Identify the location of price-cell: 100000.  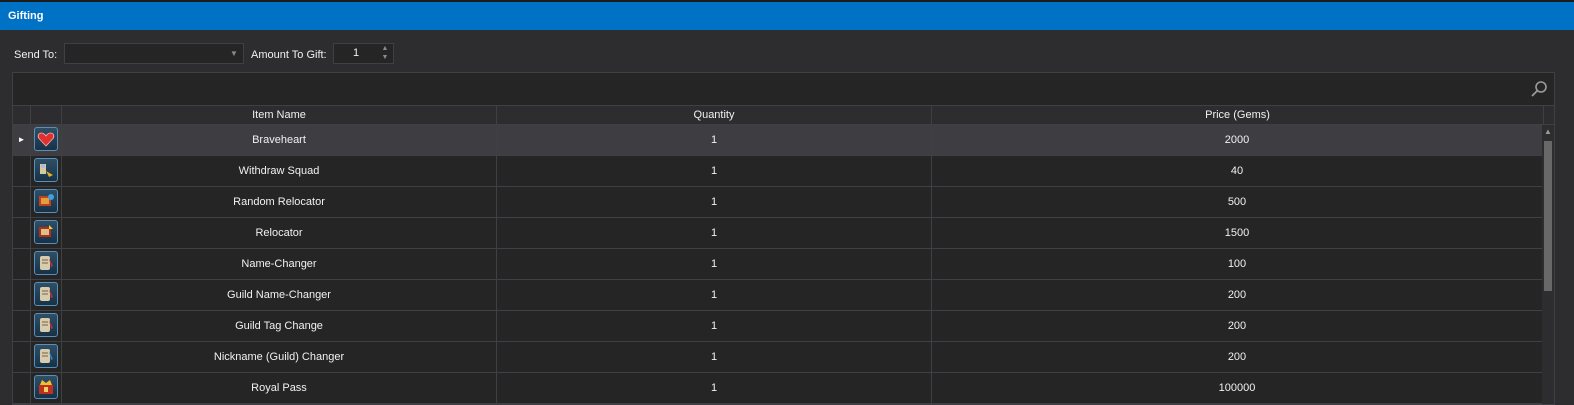
(1237, 388).